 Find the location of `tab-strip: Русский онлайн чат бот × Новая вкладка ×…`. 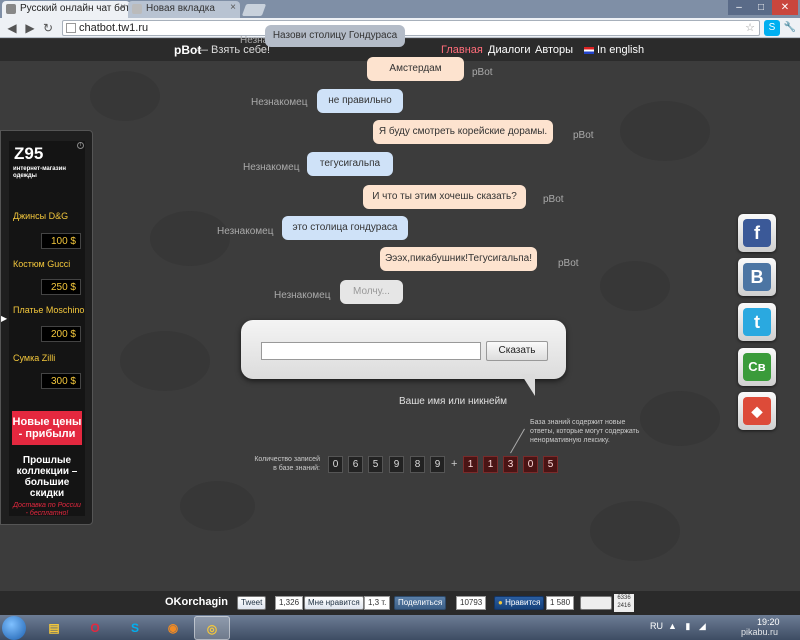

tab-strip: Русский онлайн чат бот × Новая вкладка ×… is located at coordinates (400, 9).